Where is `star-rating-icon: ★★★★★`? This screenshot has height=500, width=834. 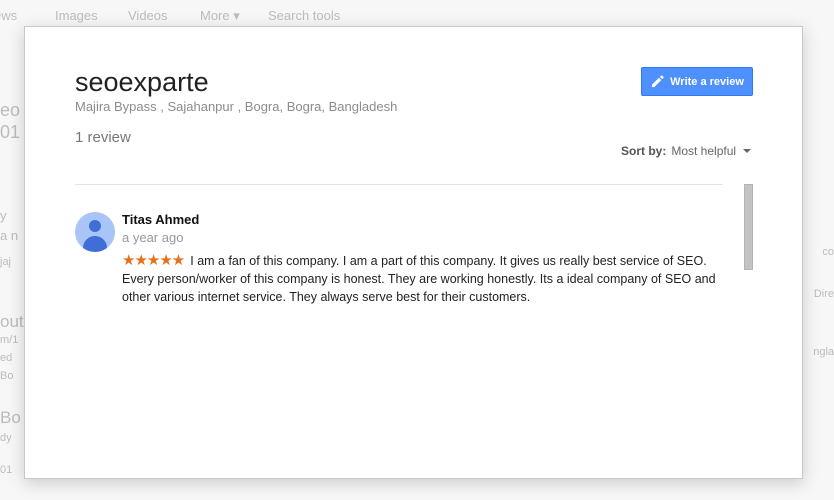 star-rating-icon: ★★★★★ is located at coordinates (153, 260).